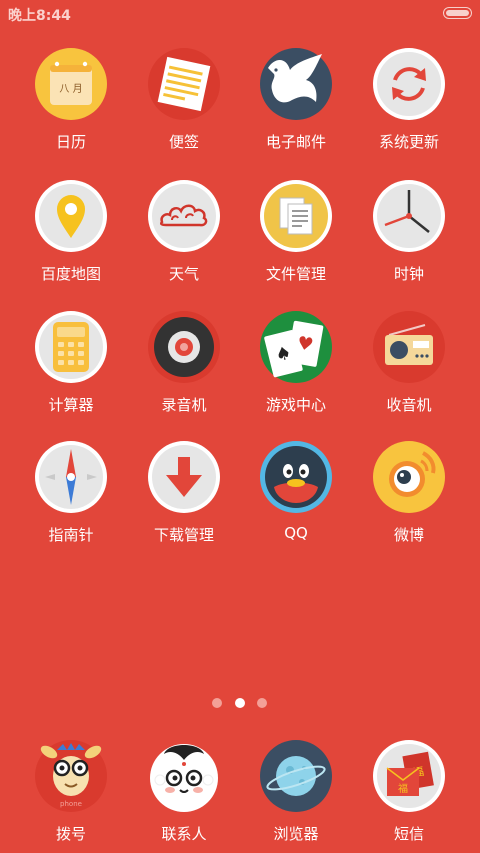 The image size is (480, 853). I want to click on battery-icon, so click(457, 13).